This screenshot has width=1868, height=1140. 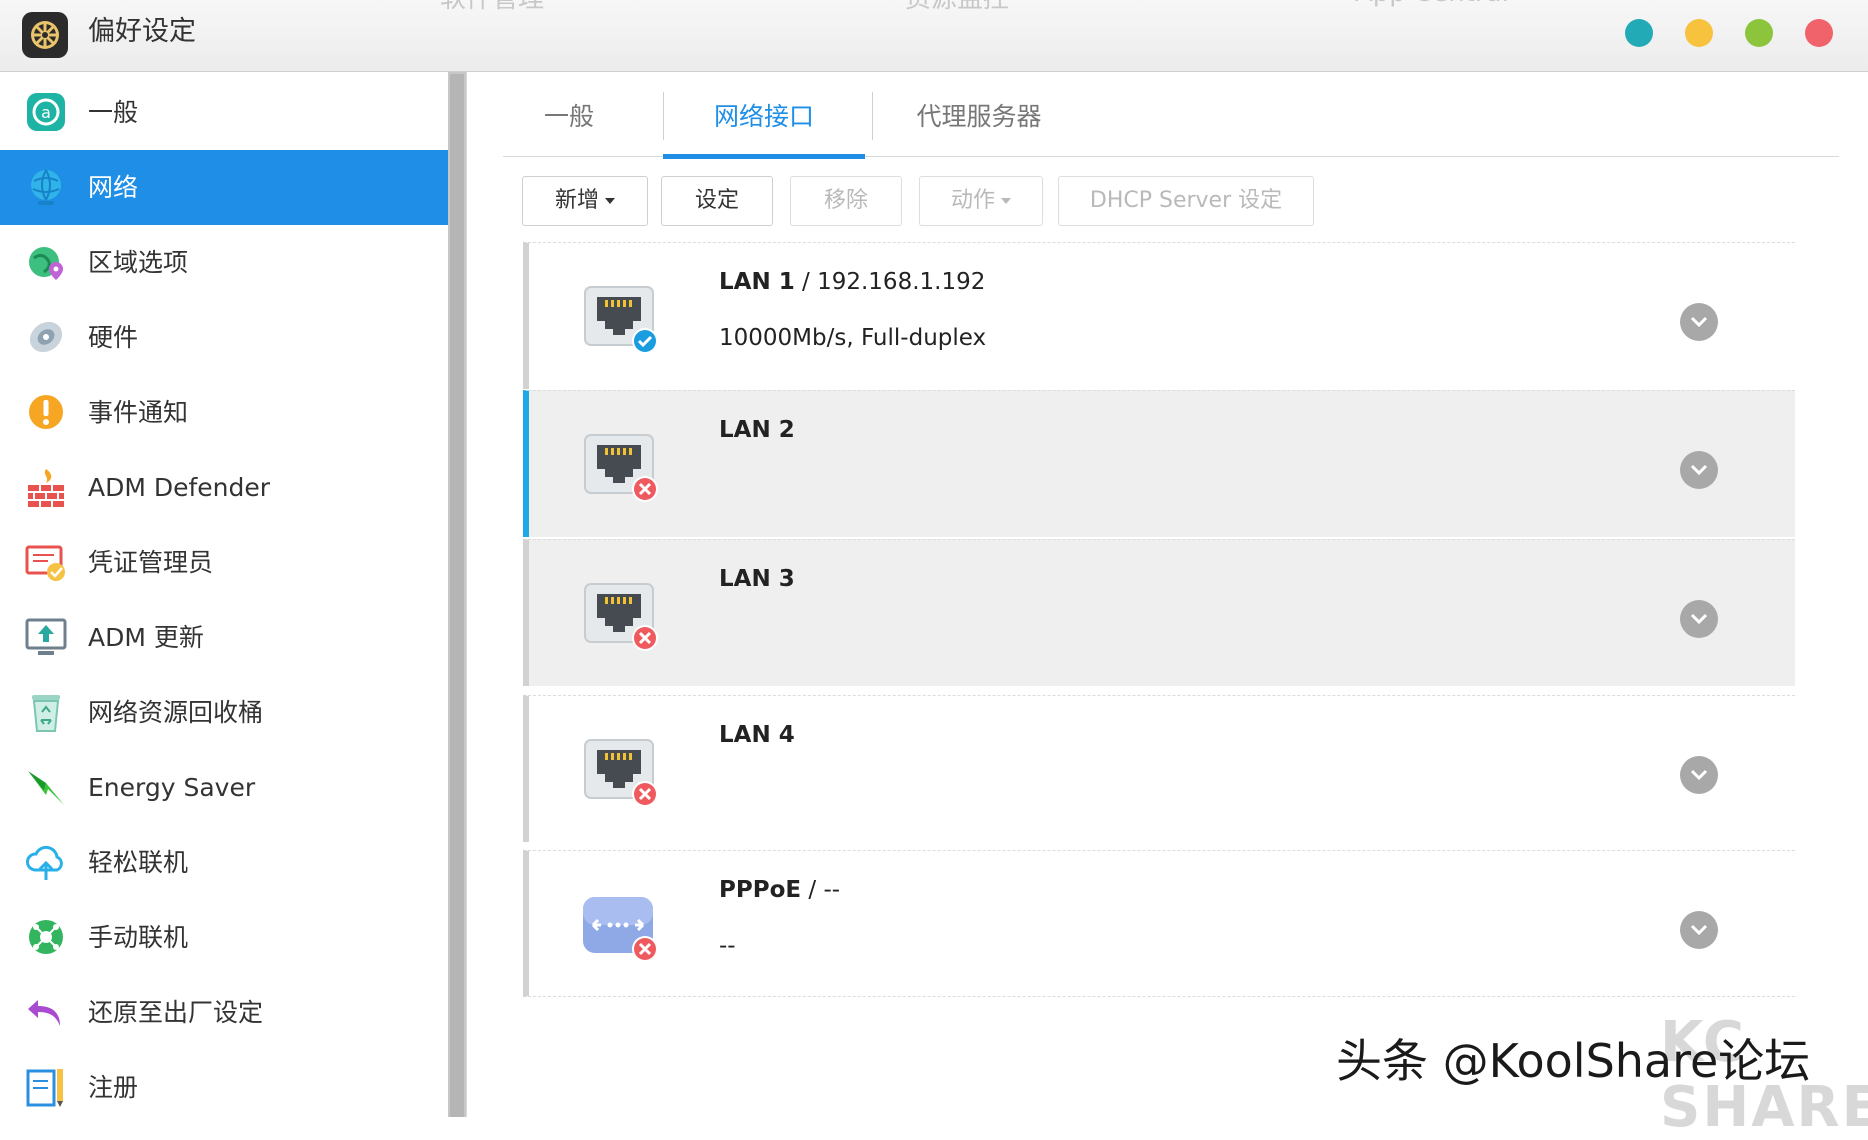 I want to click on register-icon, so click(x=44, y=1088).